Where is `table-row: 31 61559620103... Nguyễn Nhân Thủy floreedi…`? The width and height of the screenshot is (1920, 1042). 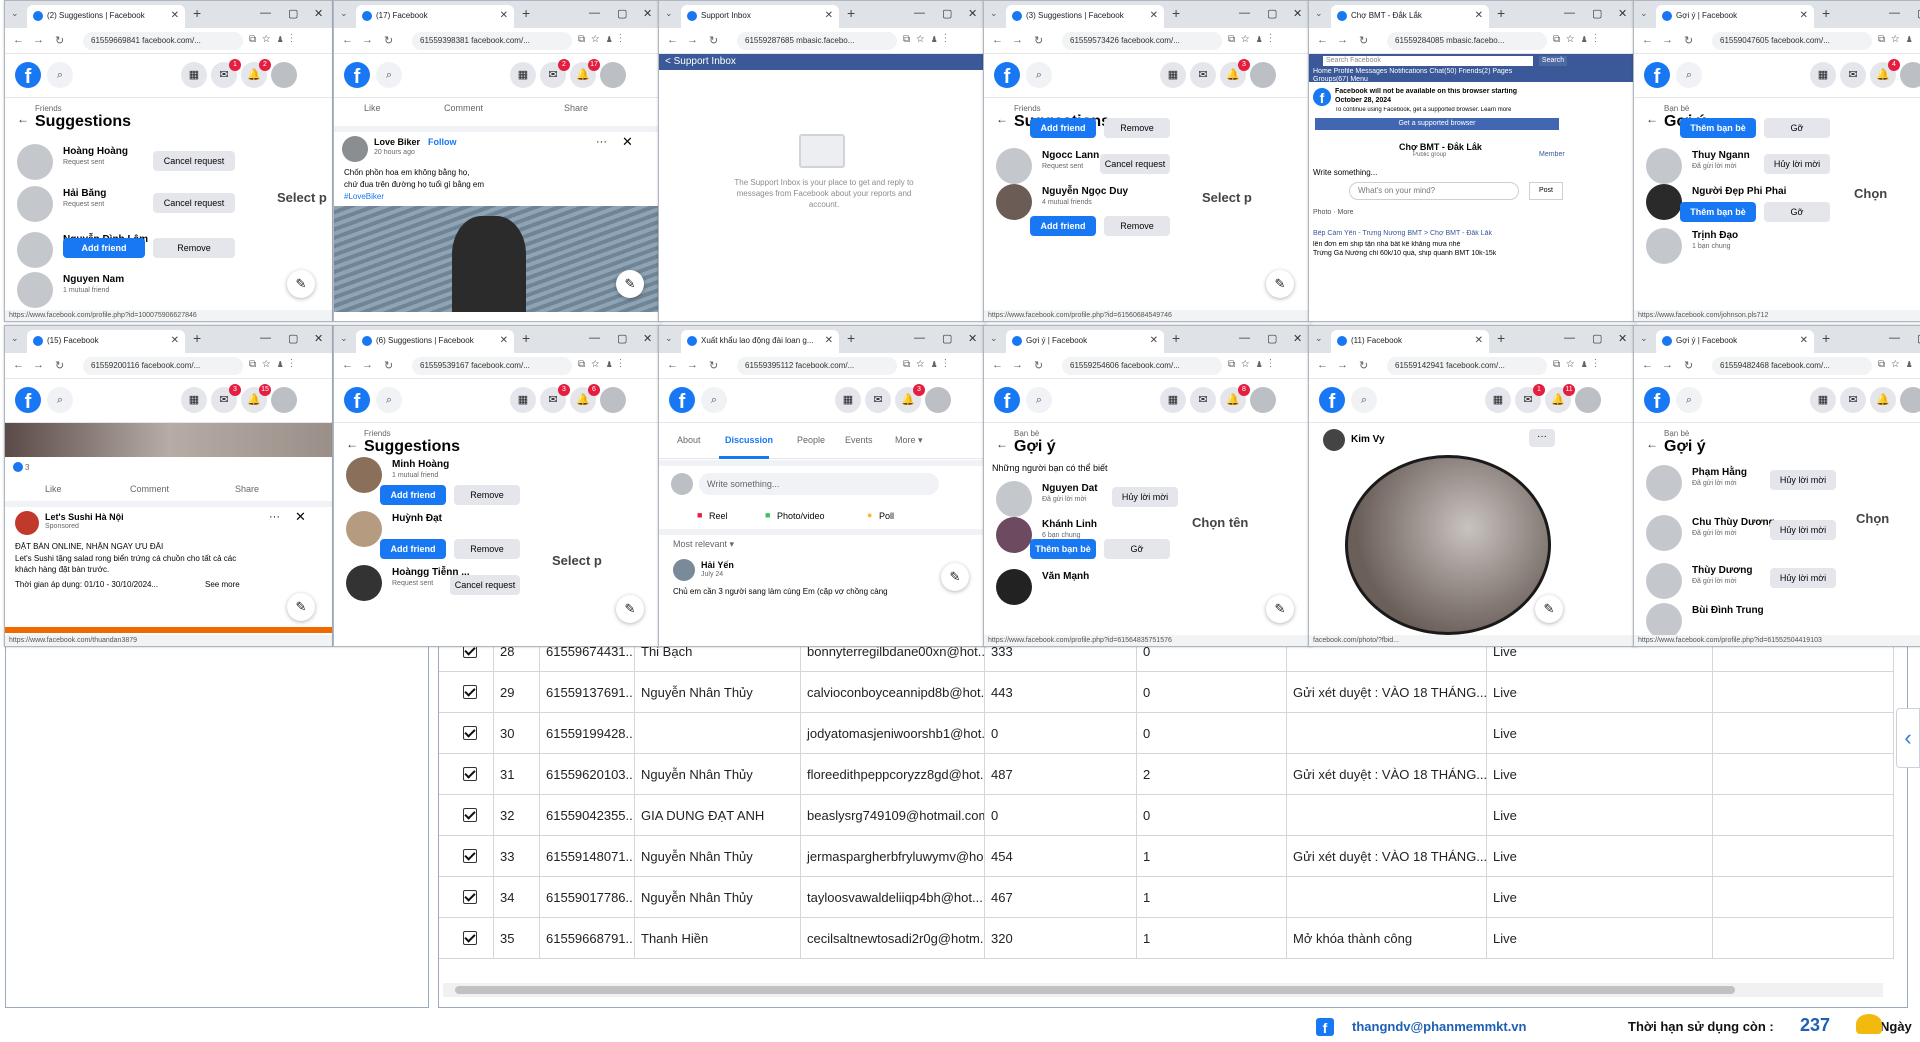
table-row: 31 61559620103... Nguyễn Nhân Thủy floreedi… is located at coordinates (1166, 774).